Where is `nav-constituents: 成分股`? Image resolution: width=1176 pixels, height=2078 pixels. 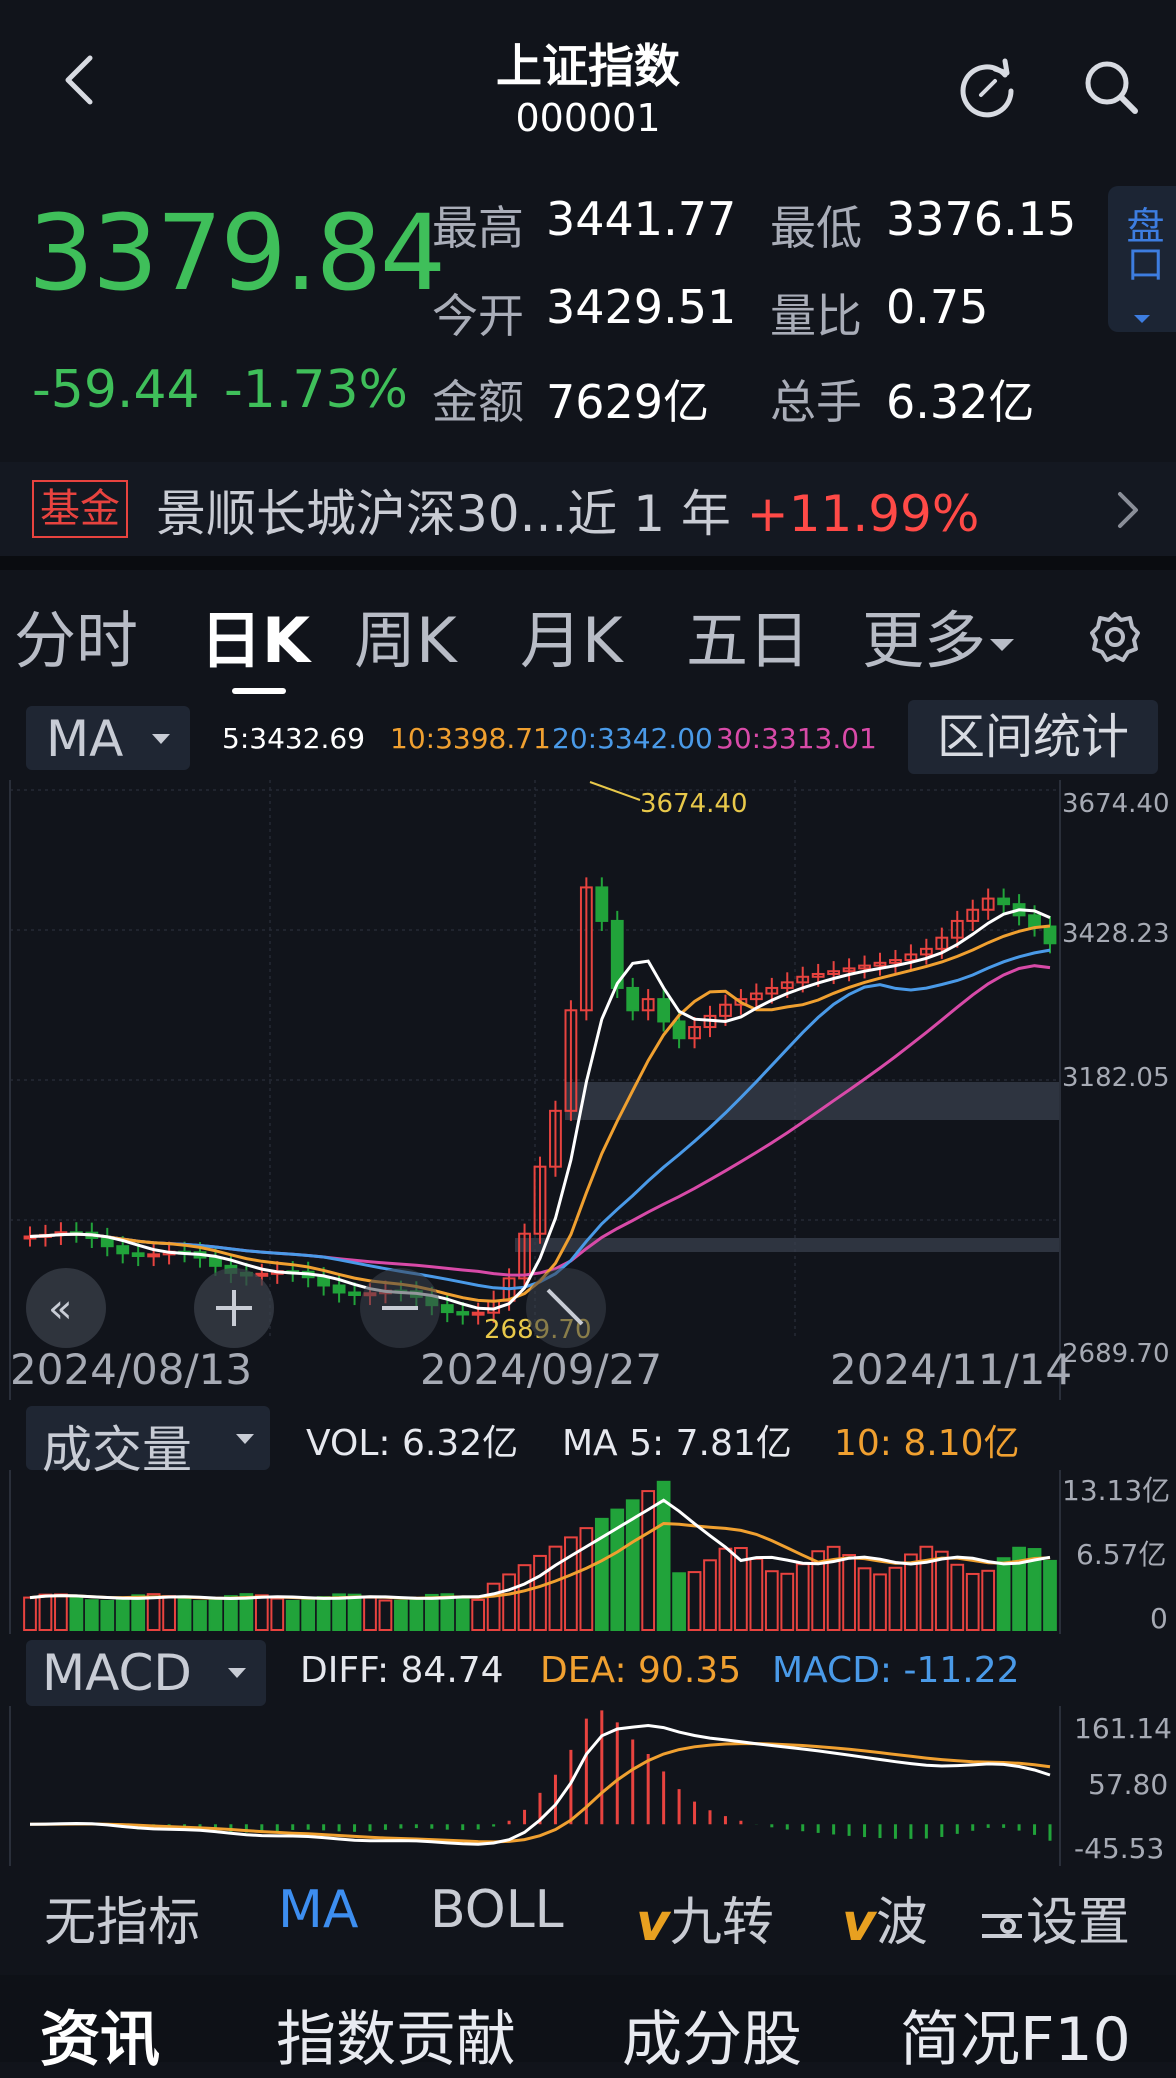
nav-constituents: 成分股 is located at coordinates (712, 2034).